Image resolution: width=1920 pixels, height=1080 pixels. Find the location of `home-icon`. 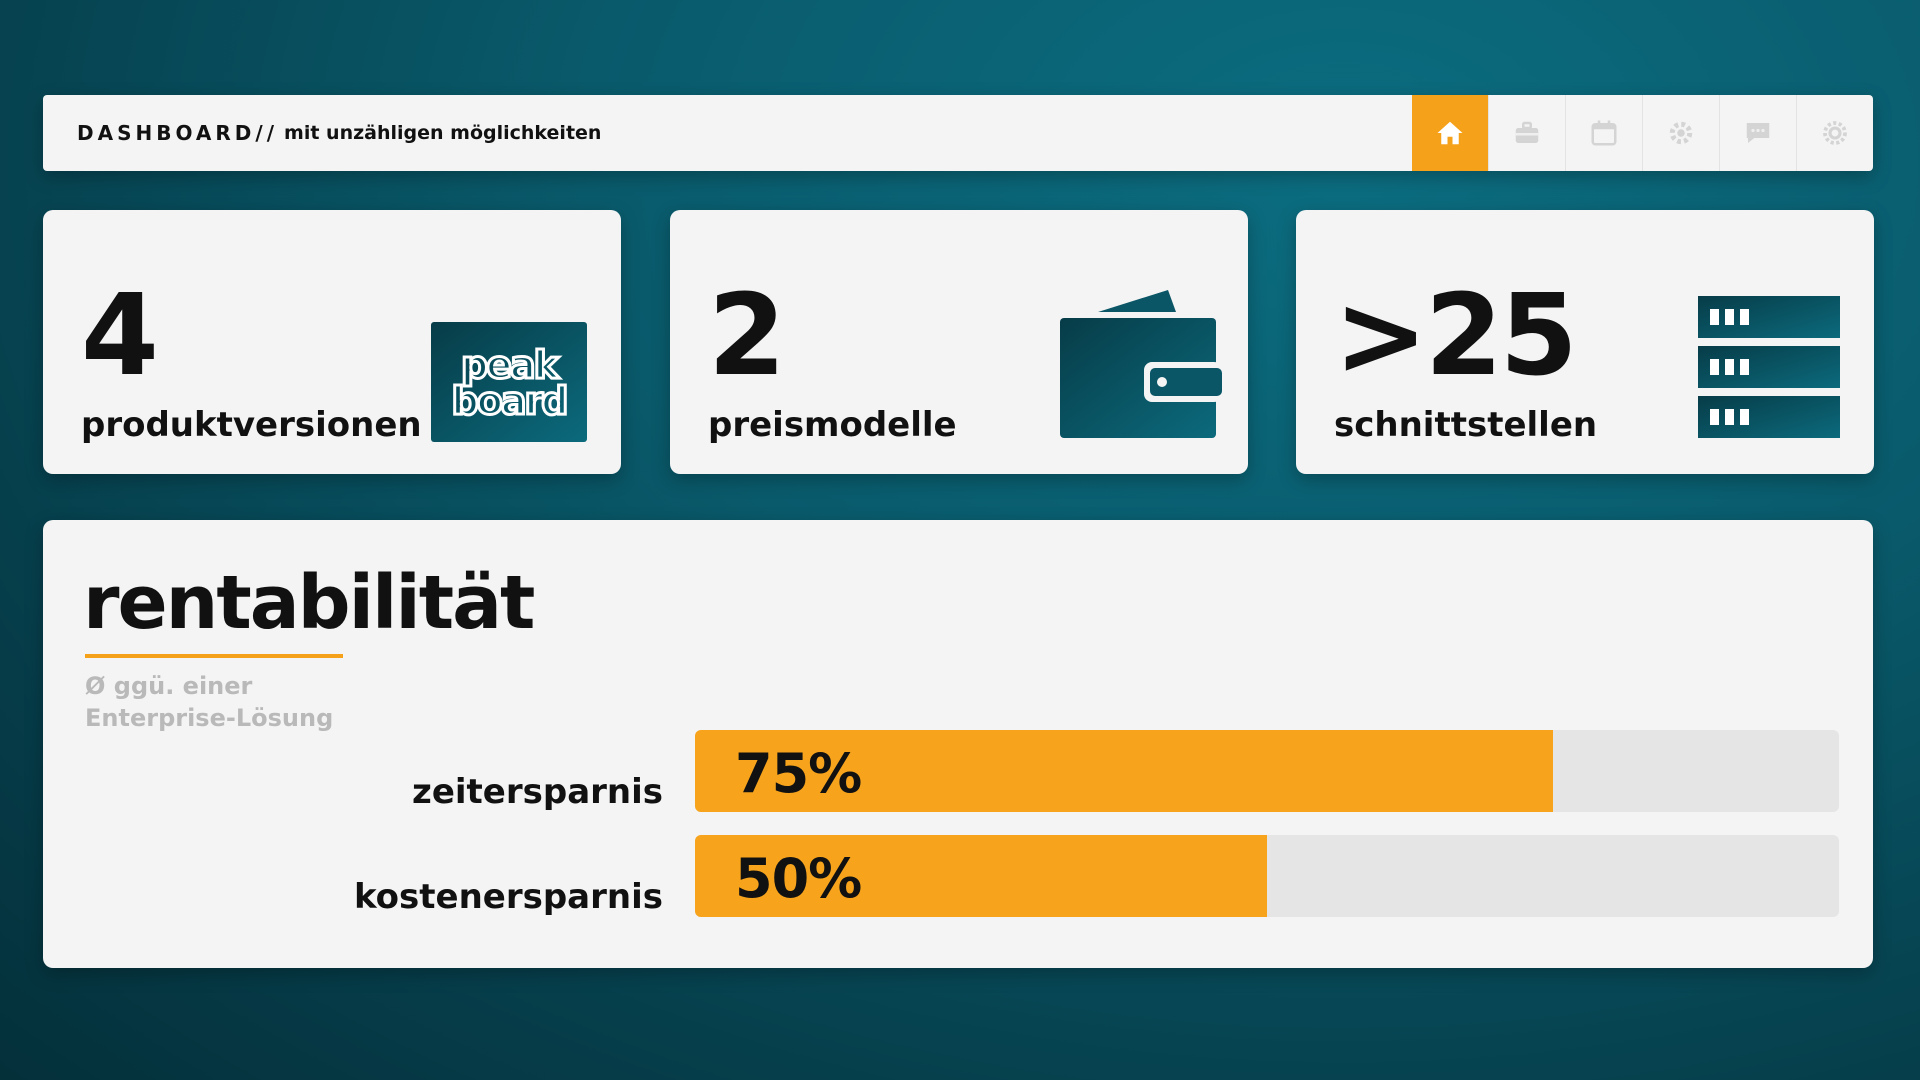

home-icon is located at coordinates (1450, 133).